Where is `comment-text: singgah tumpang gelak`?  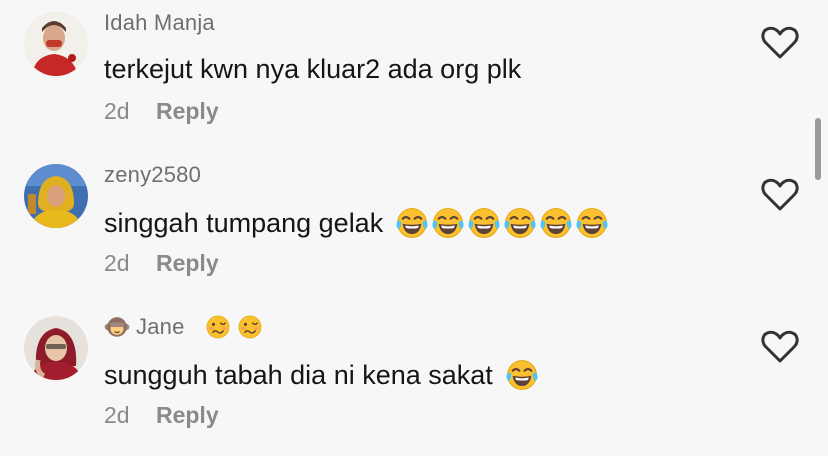
comment-text: singgah tumpang gelak is located at coordinates (356, 223).